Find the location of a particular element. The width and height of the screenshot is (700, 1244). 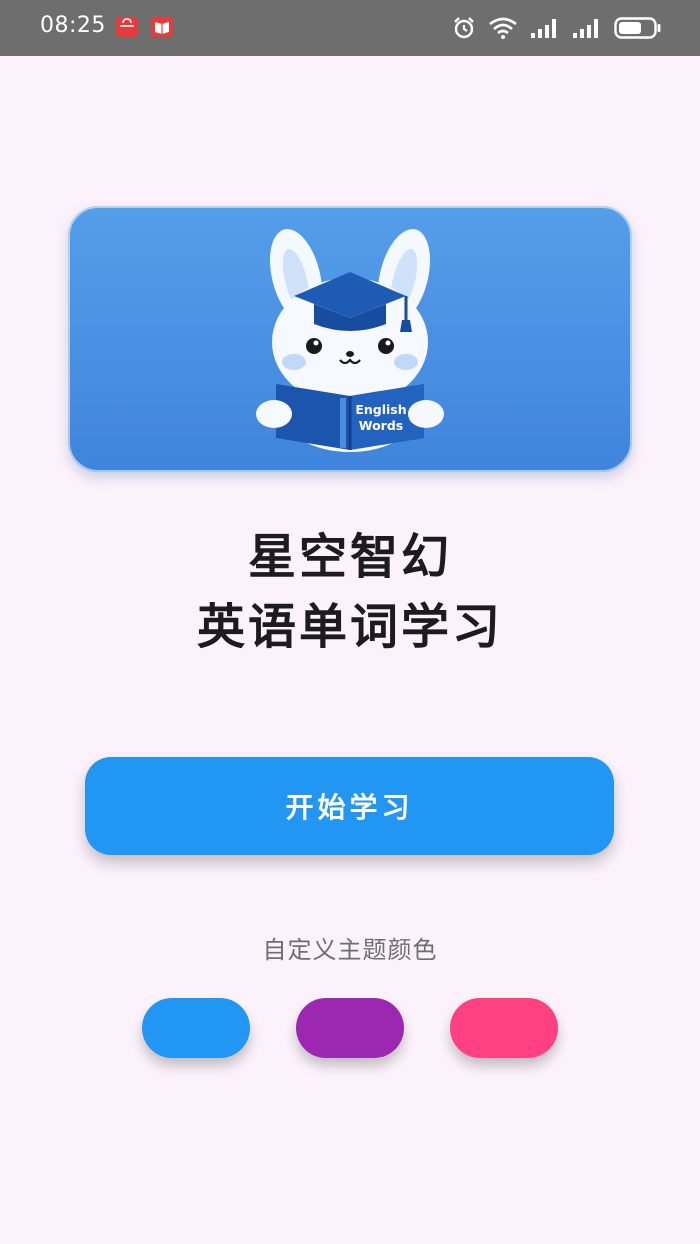

wifi-icon is located at coordinates (503, 28).